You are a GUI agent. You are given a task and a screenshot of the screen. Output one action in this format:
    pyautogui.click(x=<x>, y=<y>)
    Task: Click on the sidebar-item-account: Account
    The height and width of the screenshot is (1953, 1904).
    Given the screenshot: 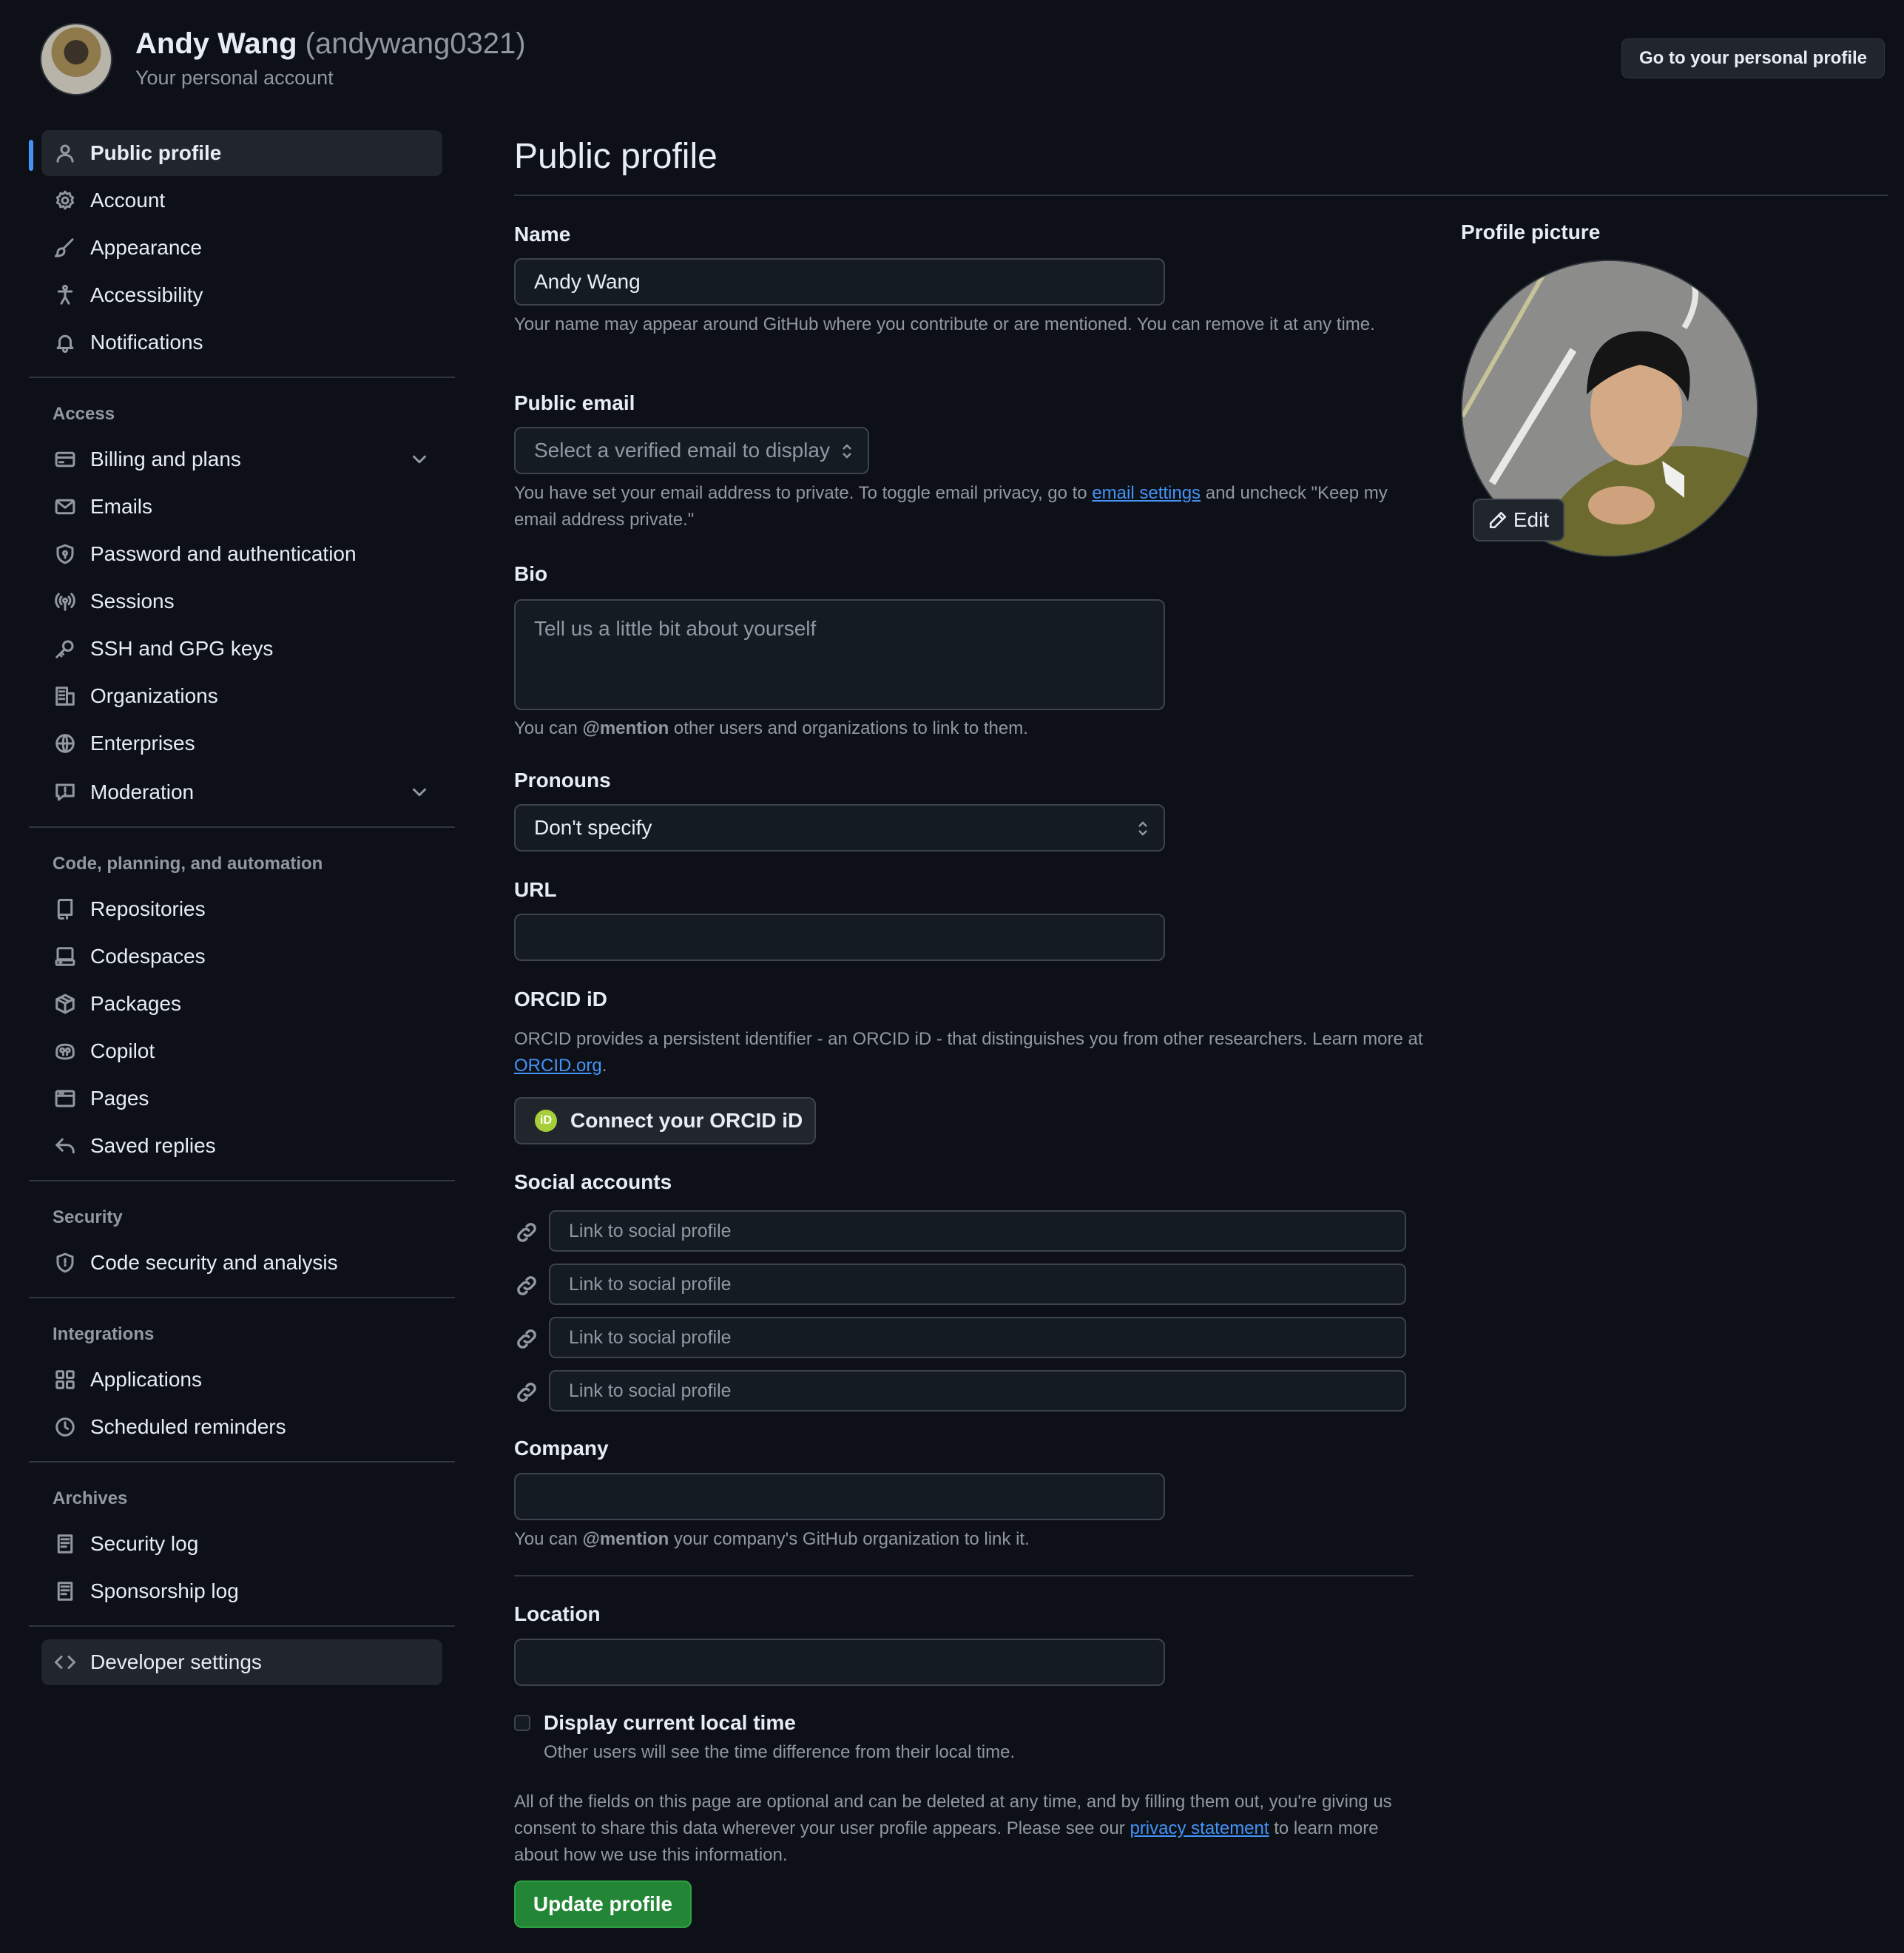 What is the action you would take?
    pyautogui.click(x=242, y=200)
    